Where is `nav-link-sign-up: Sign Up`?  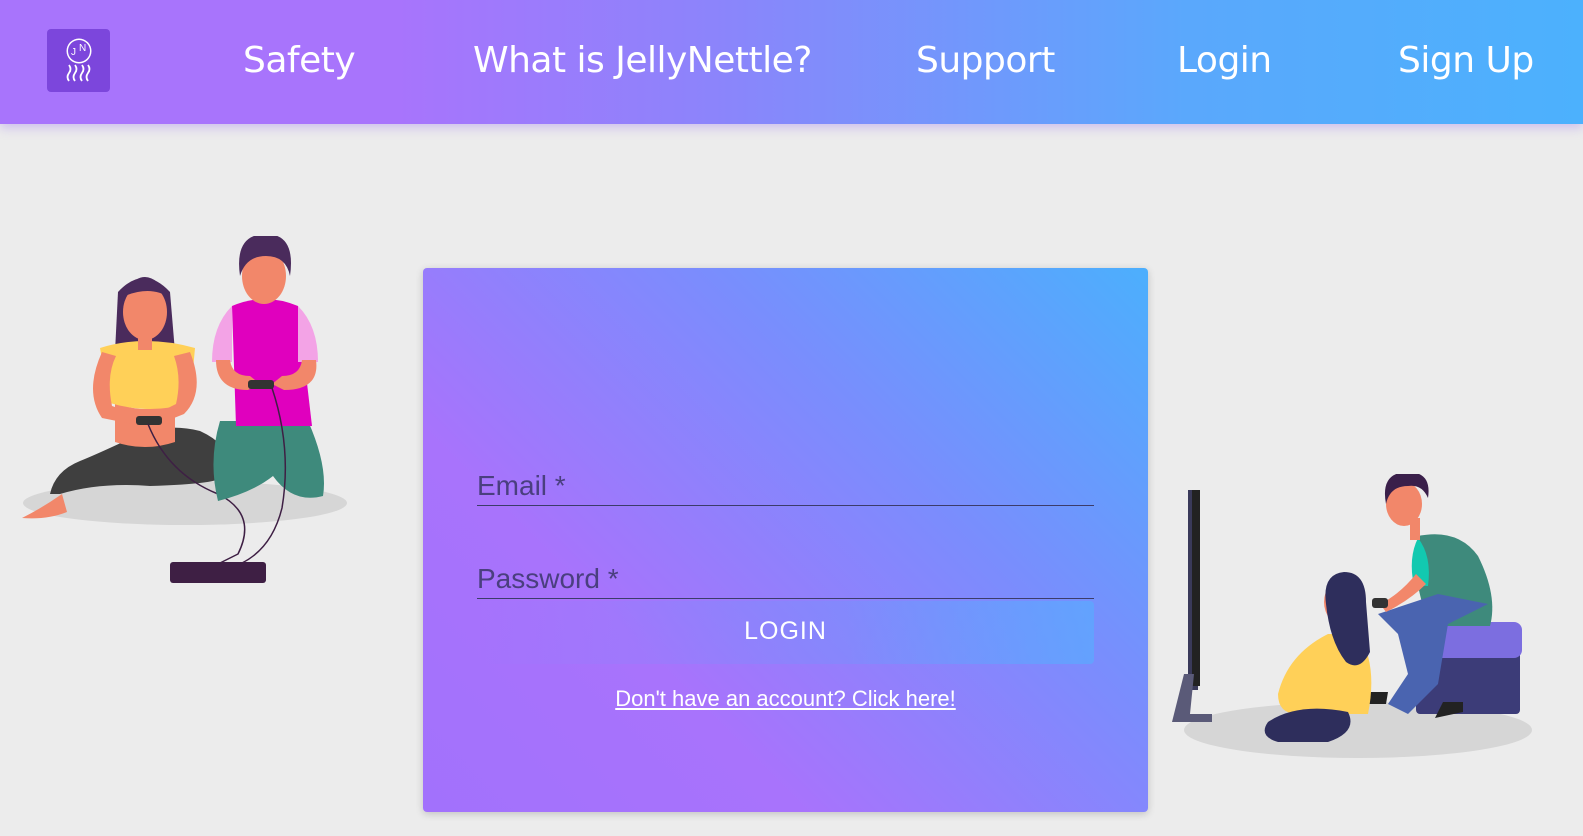
nav-link-sign-up: Sign Up is located at coordinates (1466, 60).